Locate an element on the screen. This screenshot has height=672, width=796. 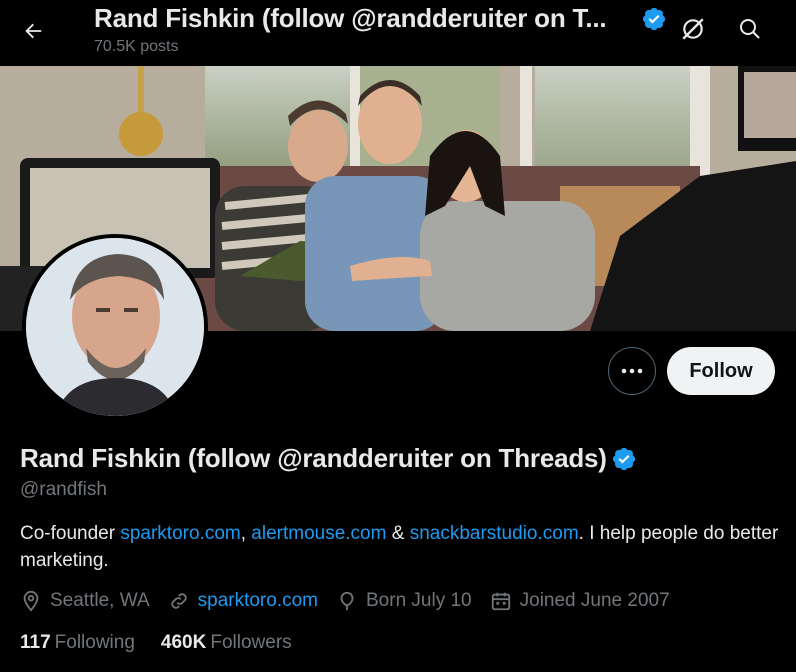
profile-joined: Joined June 2007 is located at coordinates (580, 601).